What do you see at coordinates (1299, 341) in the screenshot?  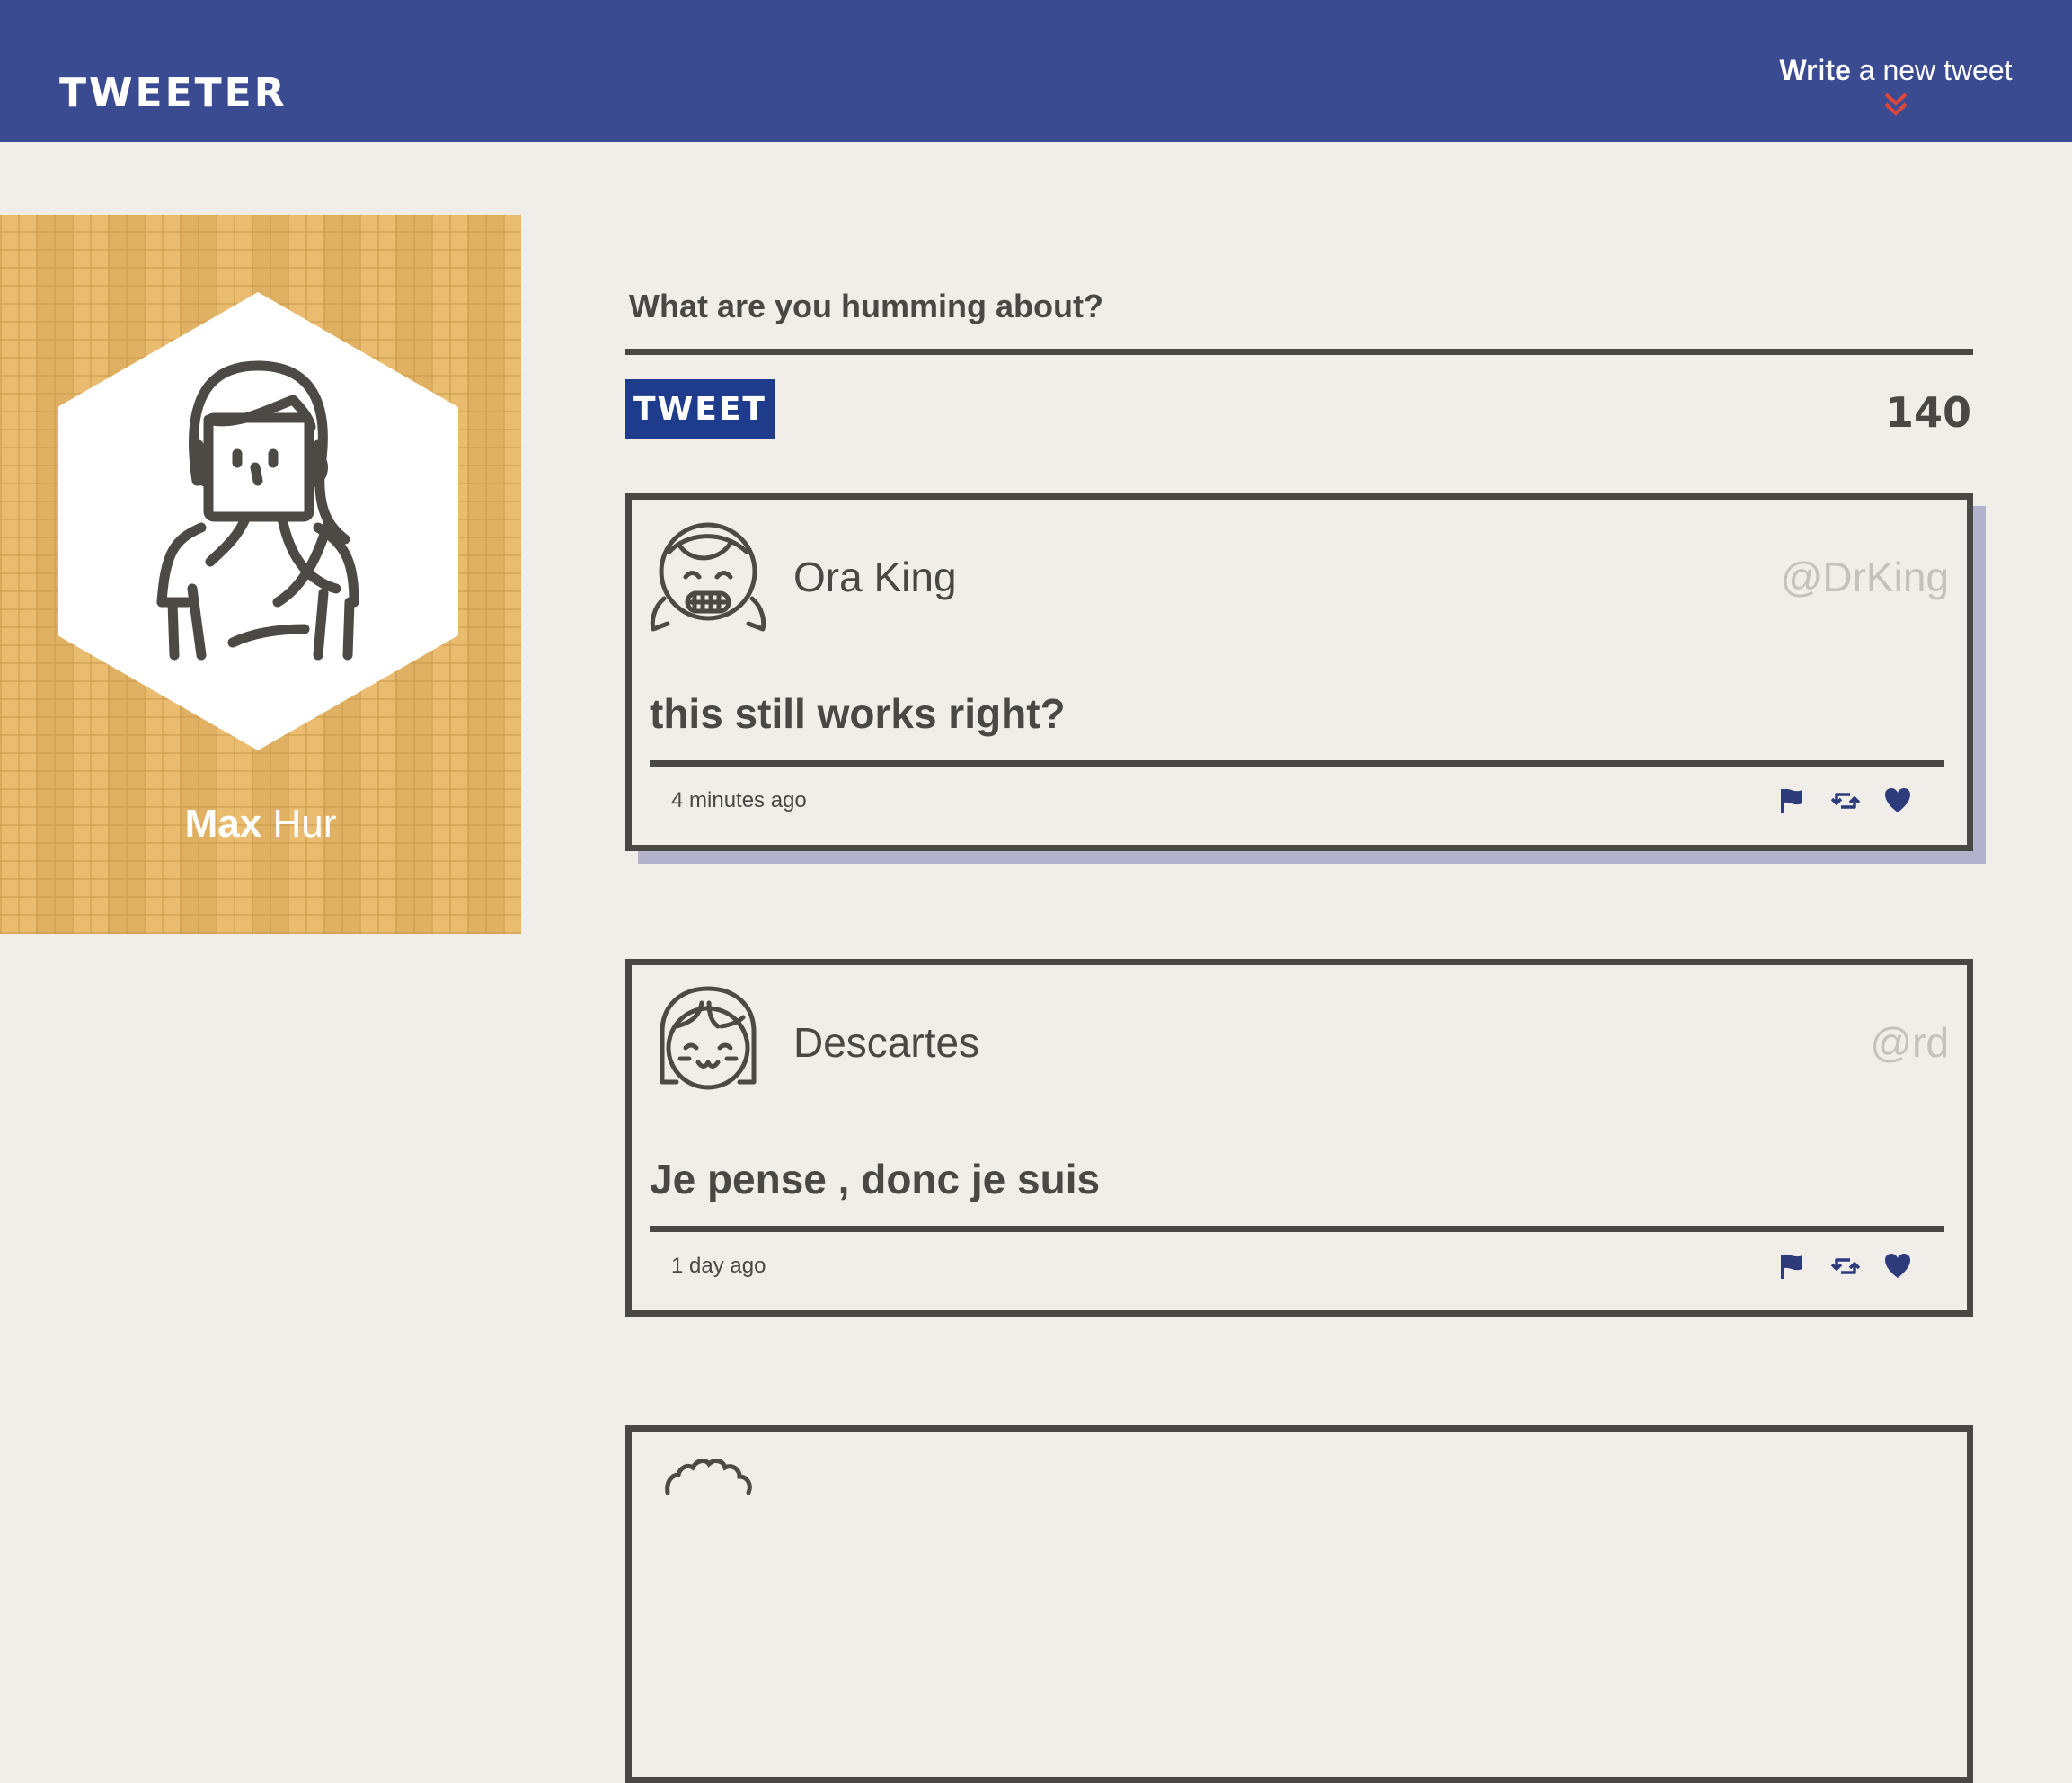 I see `tweet-text-input` at bounding box center [1299, 341].